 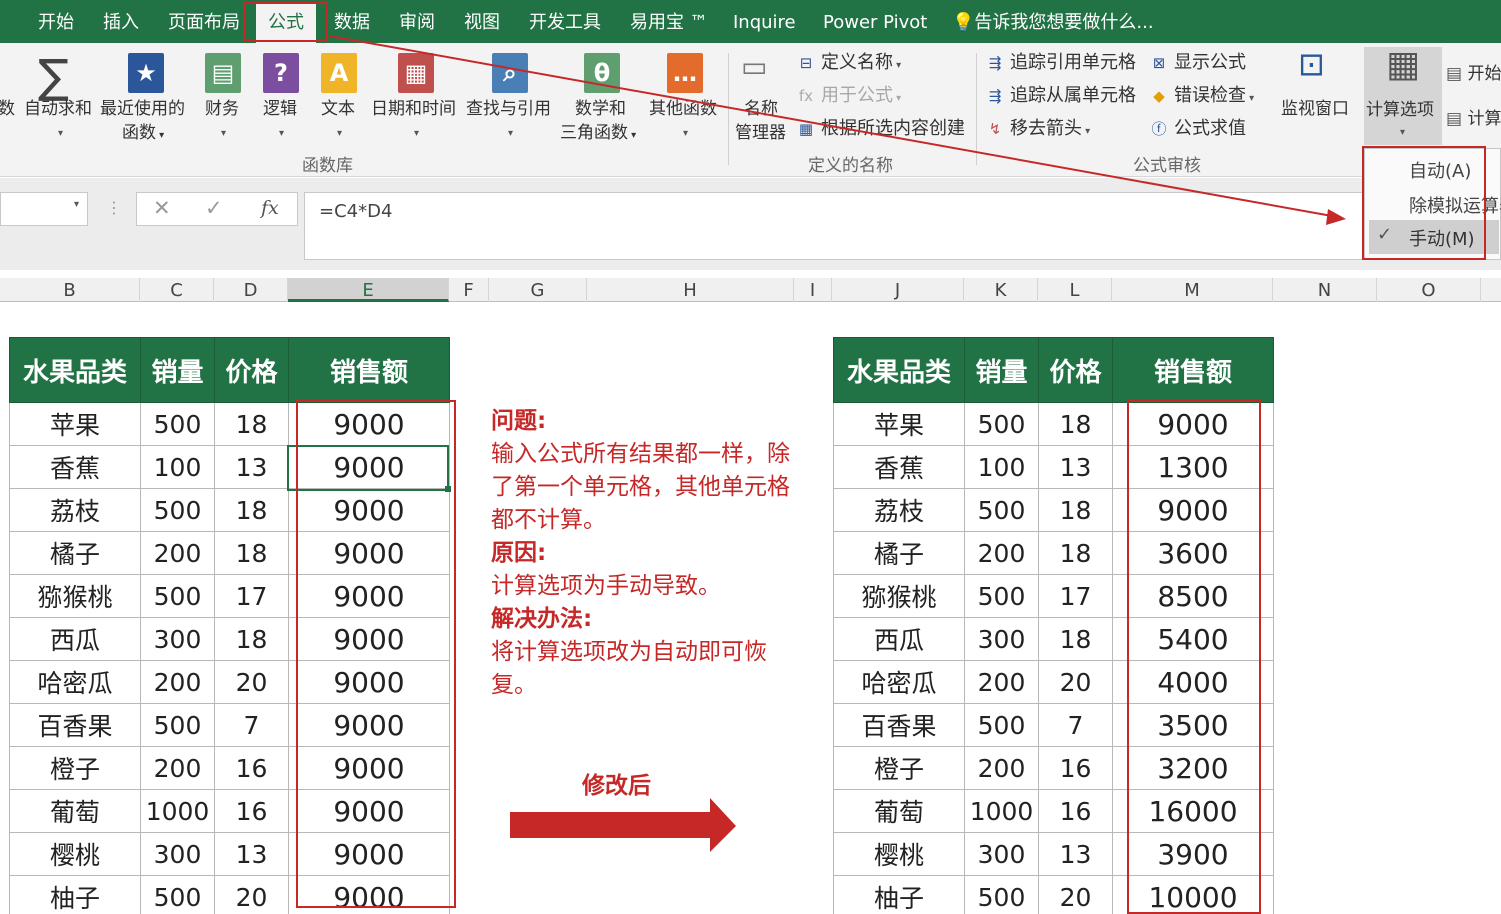 What do you see at coordinates (606, 586) in the screenshot?
I see `cause-text: 计算选项为手动导致。` at bounding box center [606, 586].